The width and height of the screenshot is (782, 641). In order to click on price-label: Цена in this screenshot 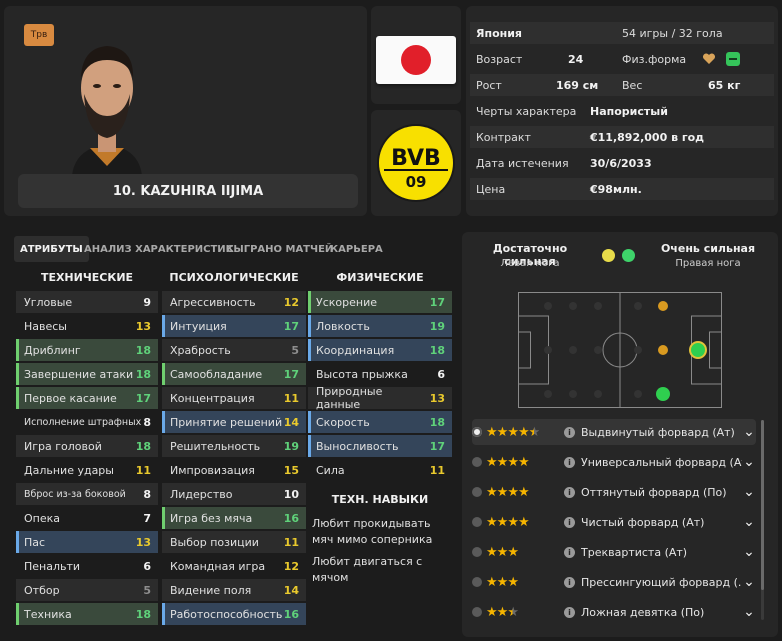, I will do `click(491, 189)`.